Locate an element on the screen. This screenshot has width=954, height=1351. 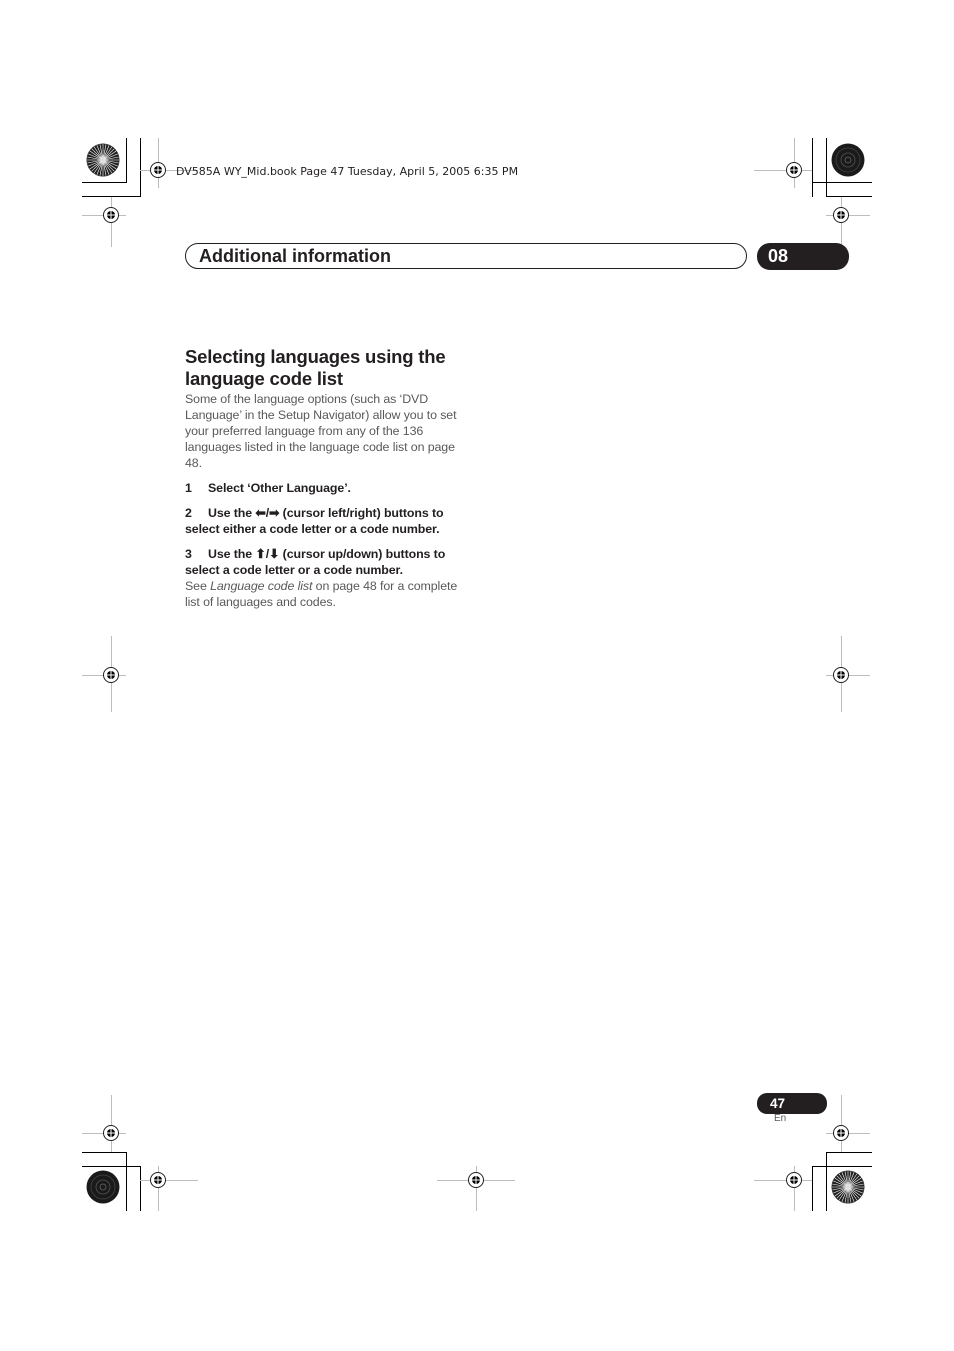
step-text: Select ‘Other Language’. is located at coordinates (279, 488).